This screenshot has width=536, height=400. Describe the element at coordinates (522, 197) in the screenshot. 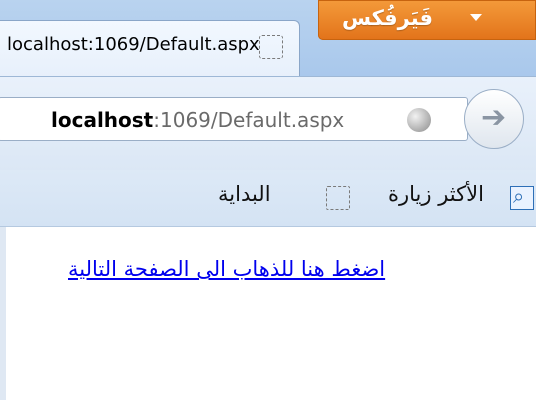

I see `most-visited-icon` at that location.